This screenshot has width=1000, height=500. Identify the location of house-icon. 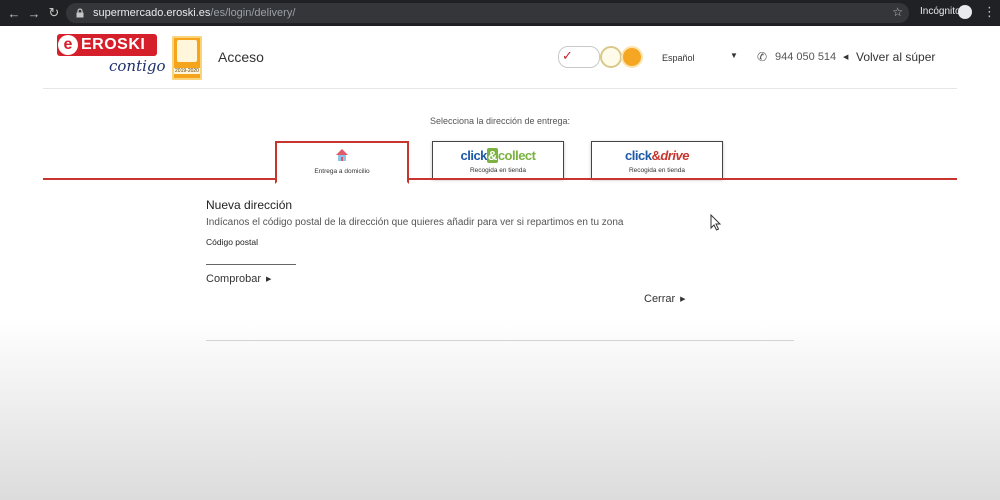
(342, 155).